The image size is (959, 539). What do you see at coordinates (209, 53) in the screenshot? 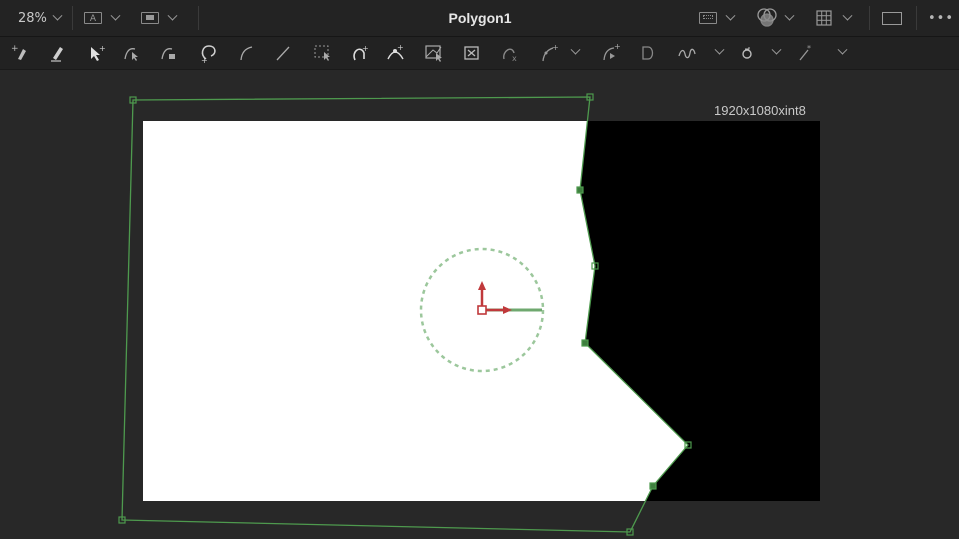
I see `close-shape-icon: +` at bounding box center [209, 53].